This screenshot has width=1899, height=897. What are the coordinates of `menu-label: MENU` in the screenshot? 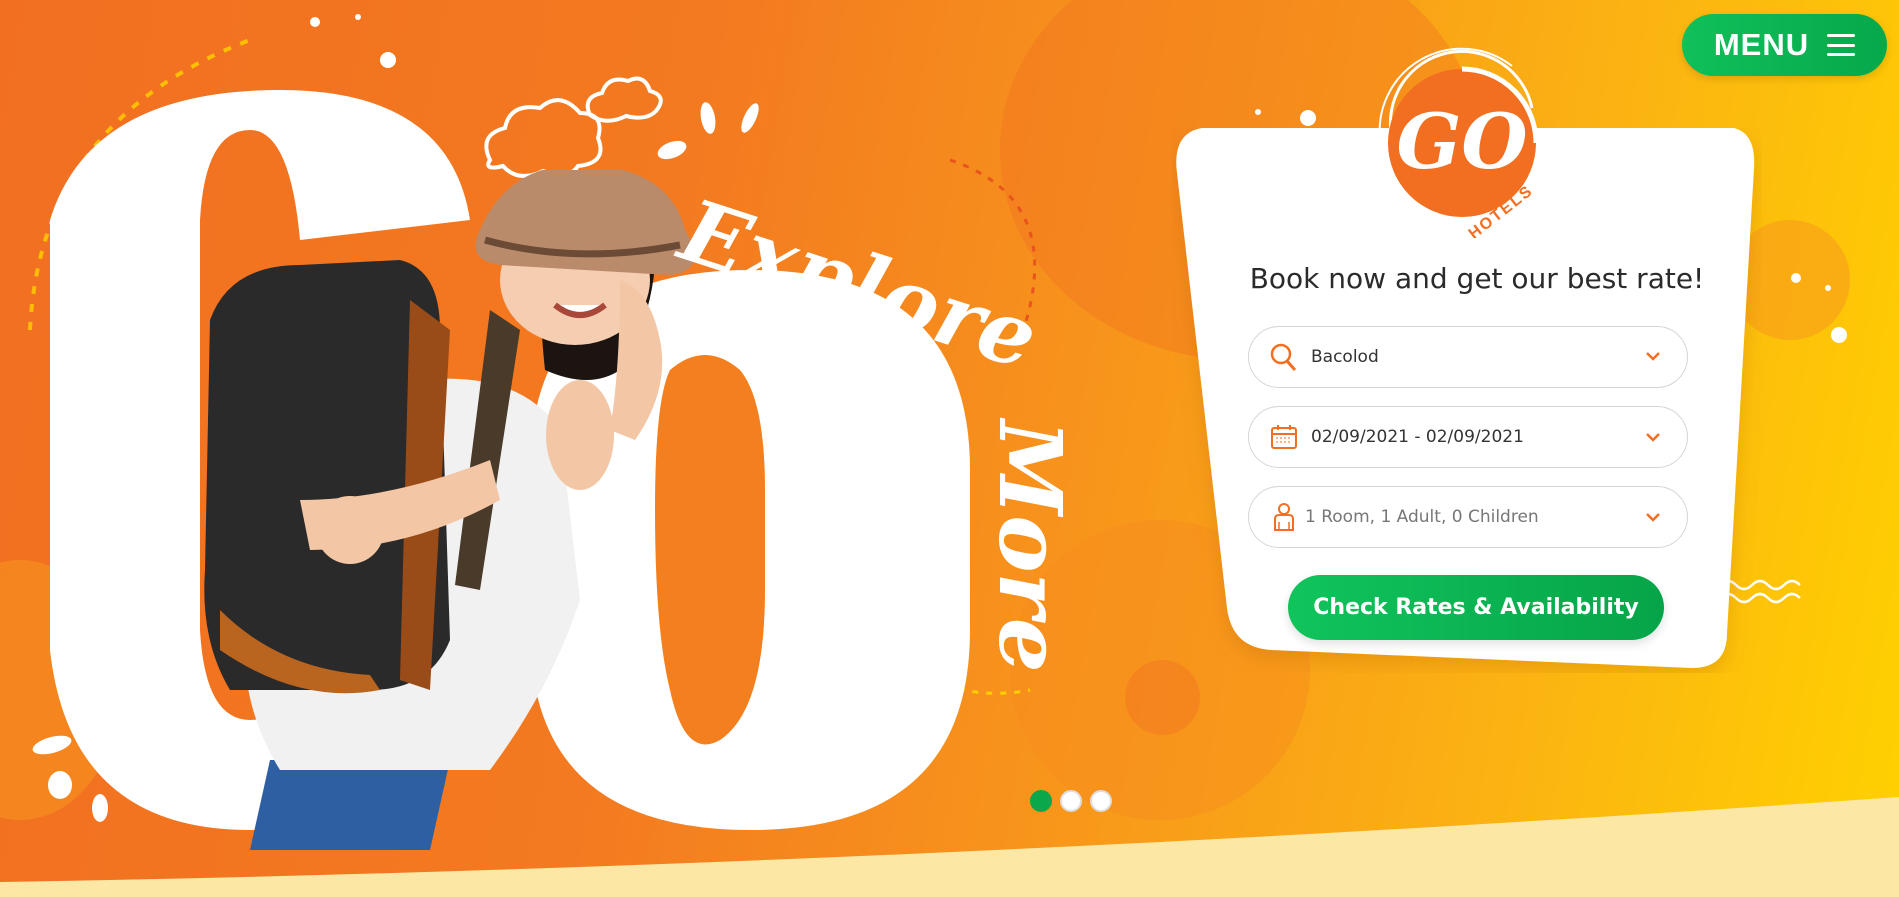 It's located at (1761, 44).